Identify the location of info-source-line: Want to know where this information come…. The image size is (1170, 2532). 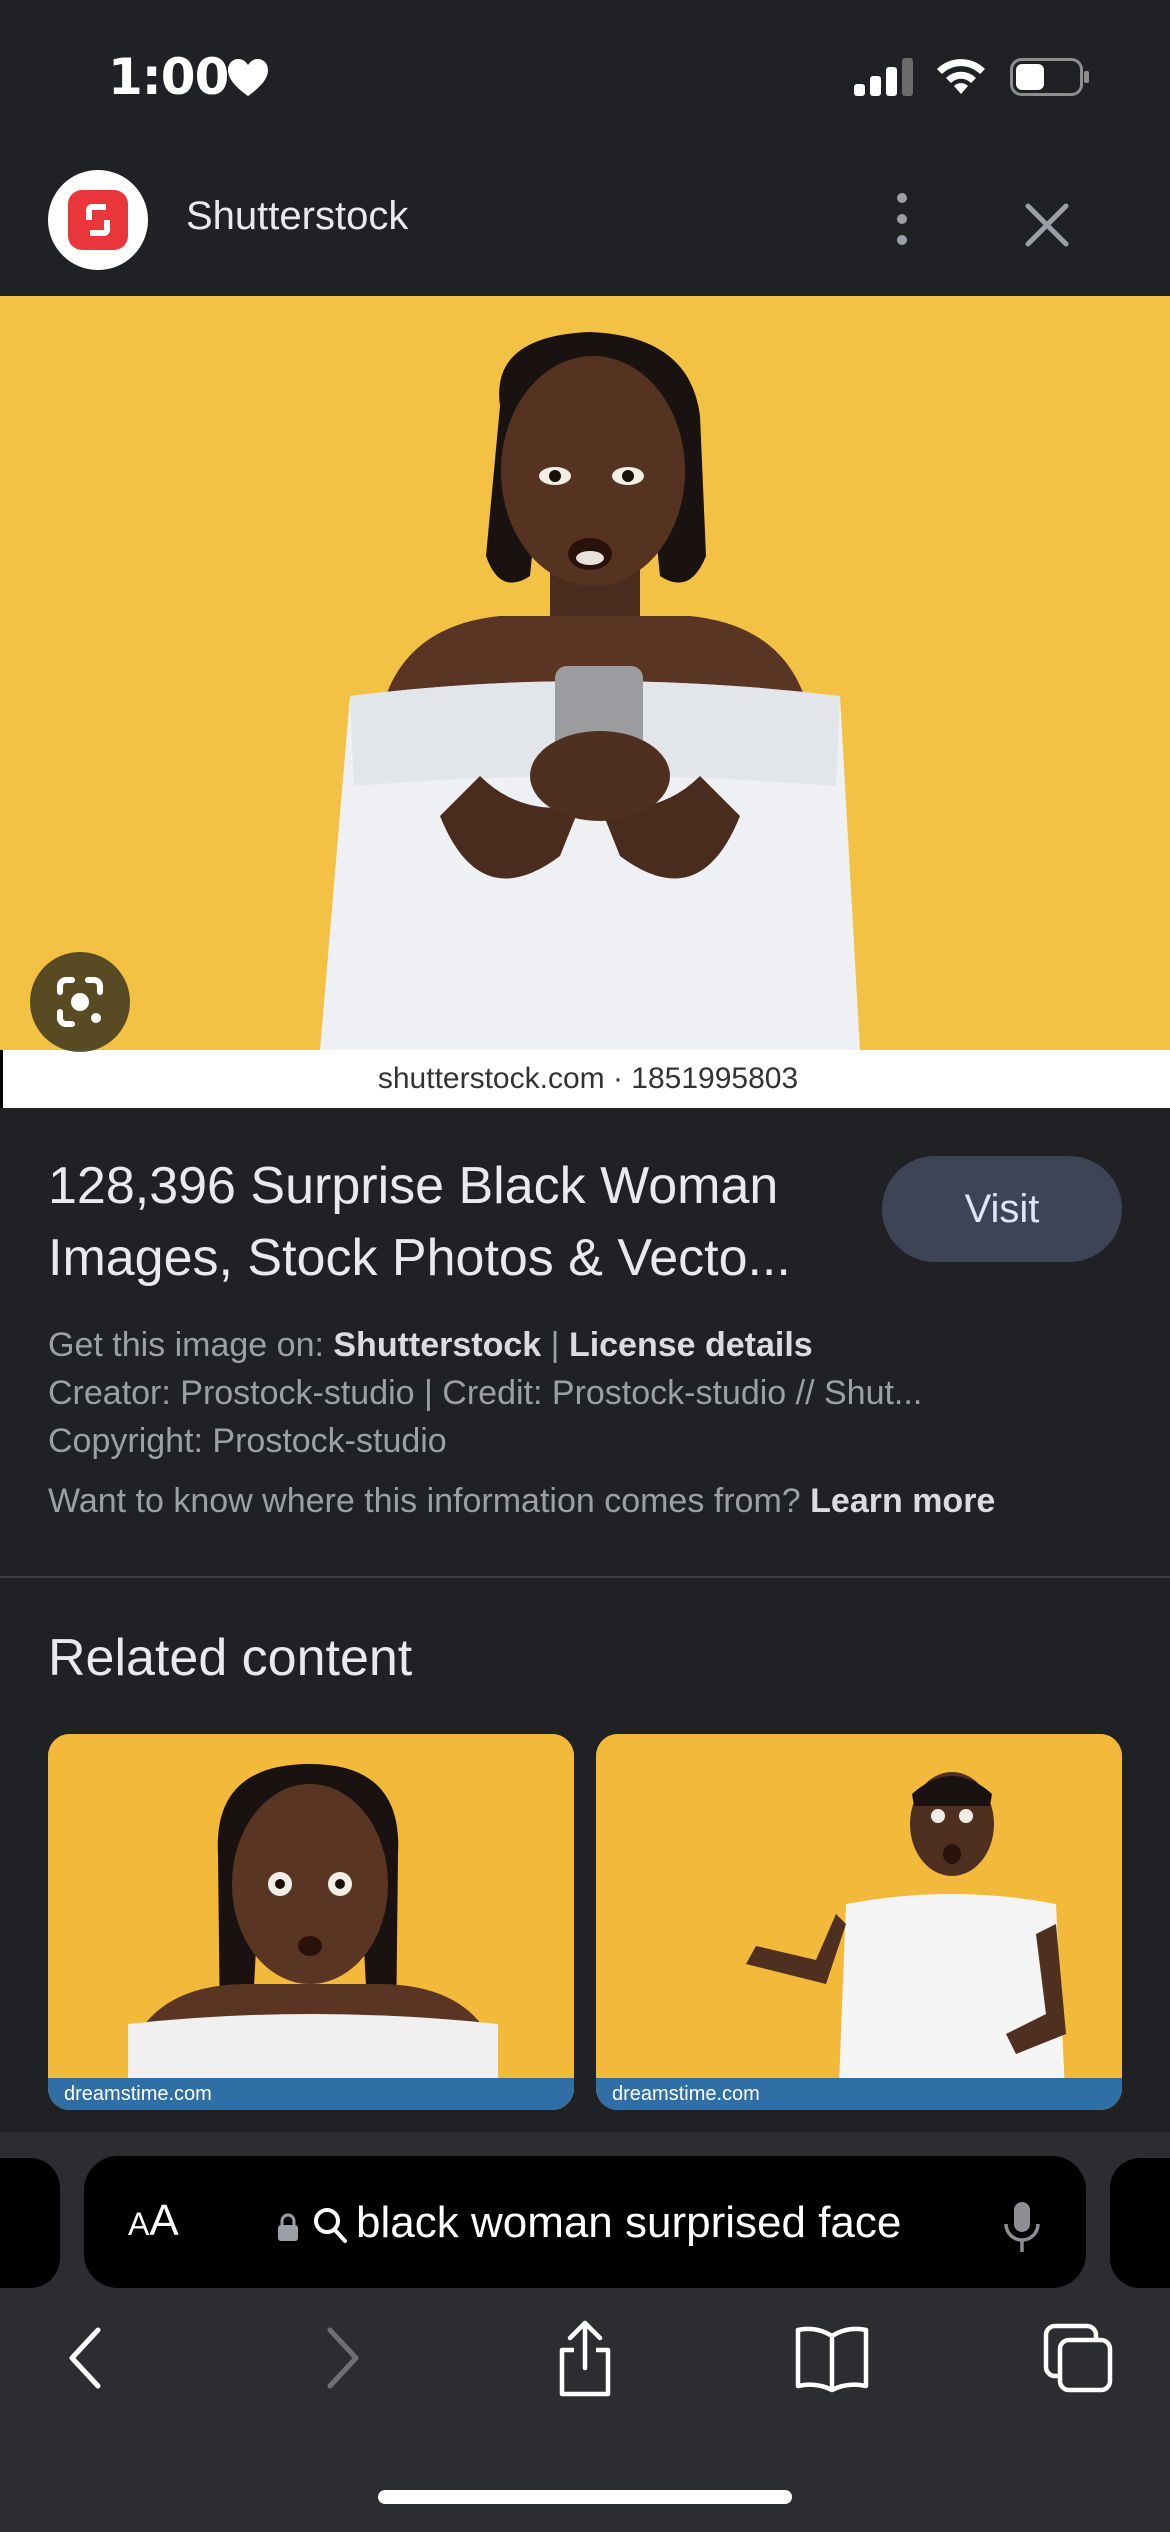
(522, 1501).